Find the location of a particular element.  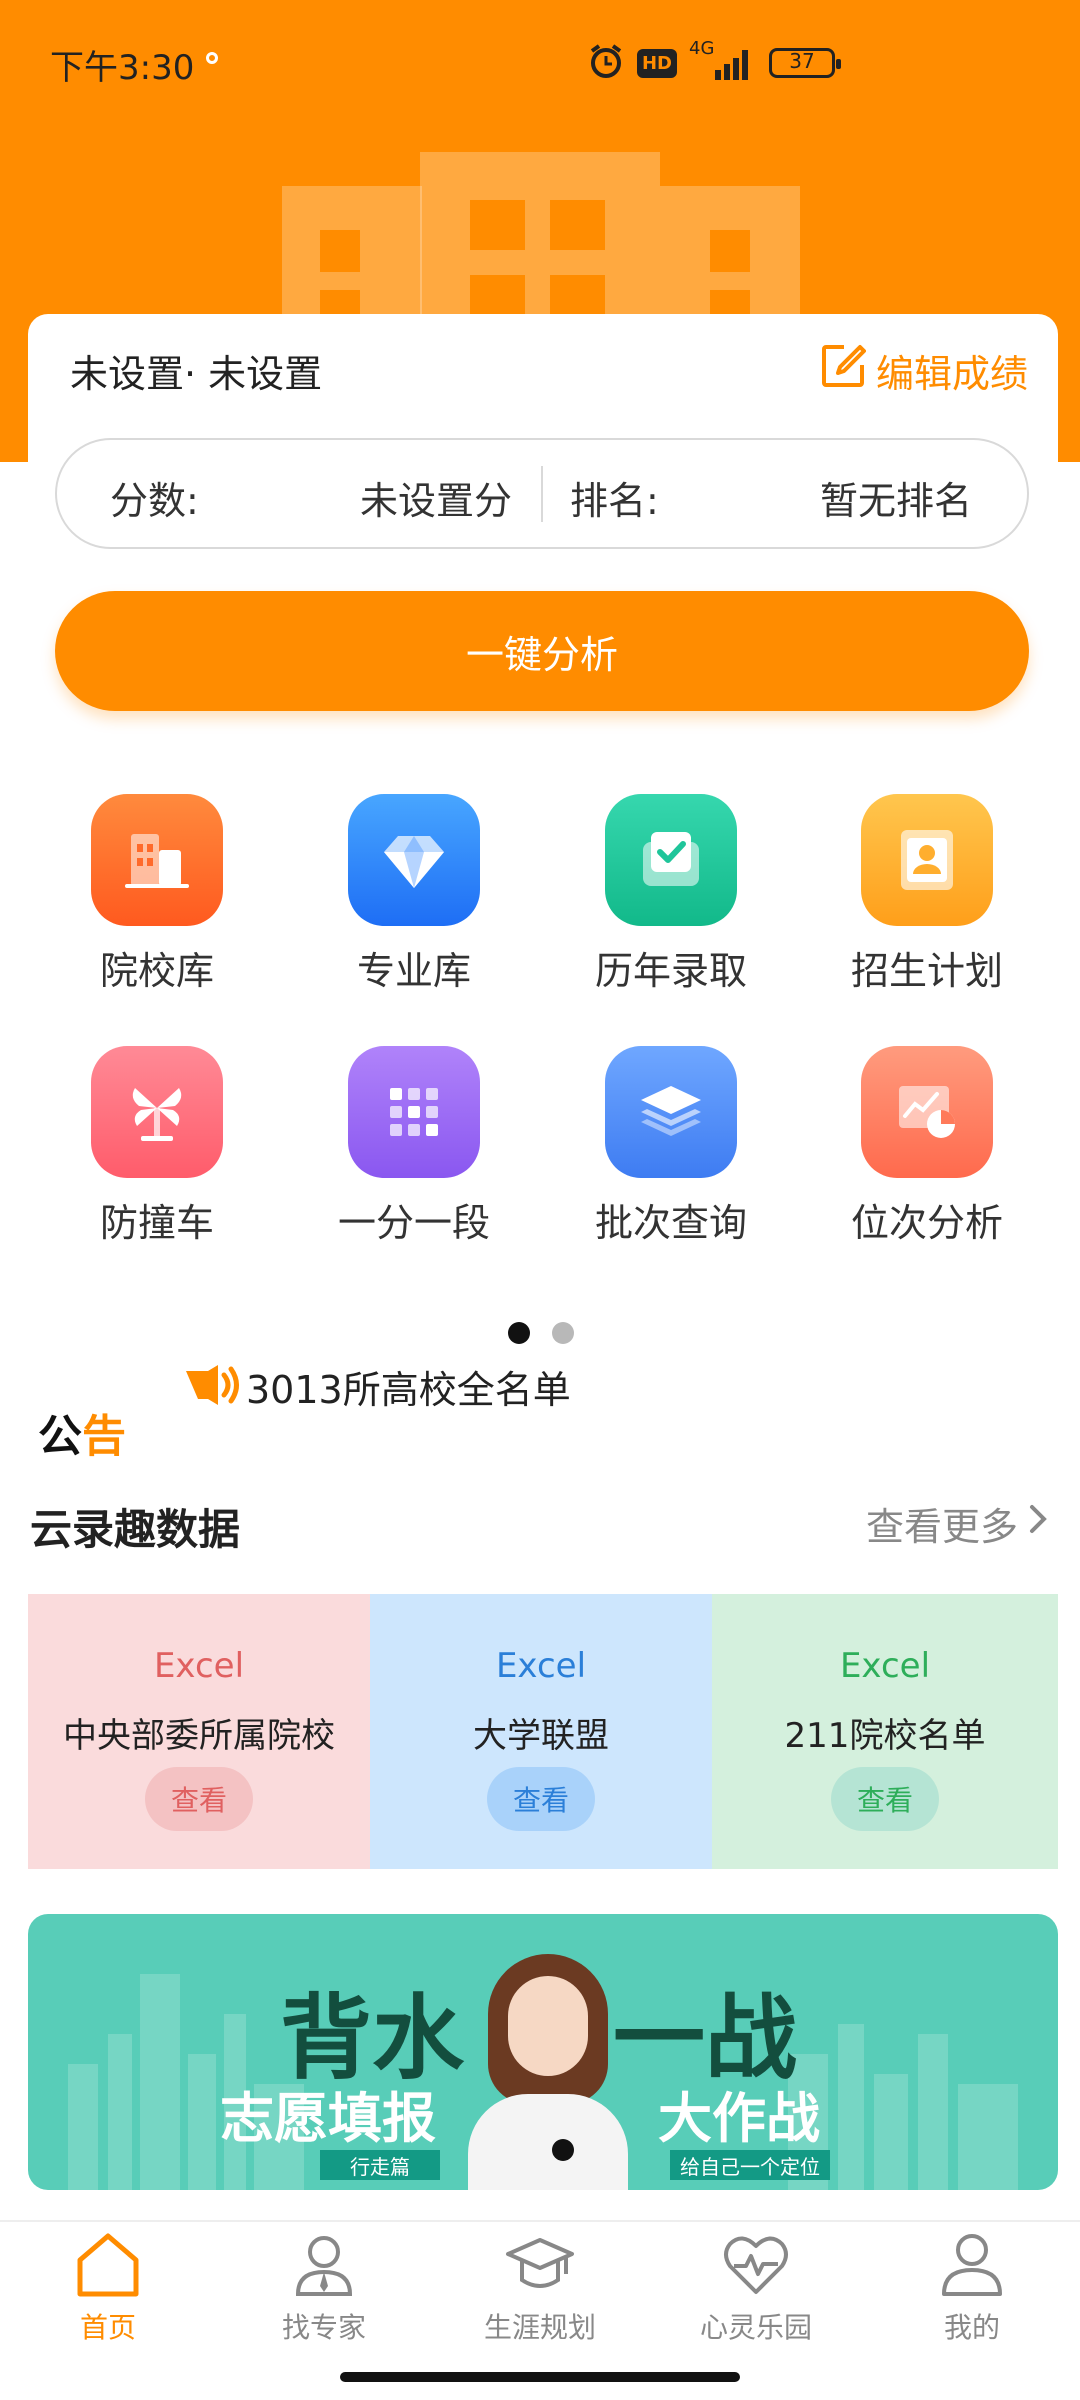

status-bar: 下午3:30 HD 4G 37 is located at coordinates (540, 60).